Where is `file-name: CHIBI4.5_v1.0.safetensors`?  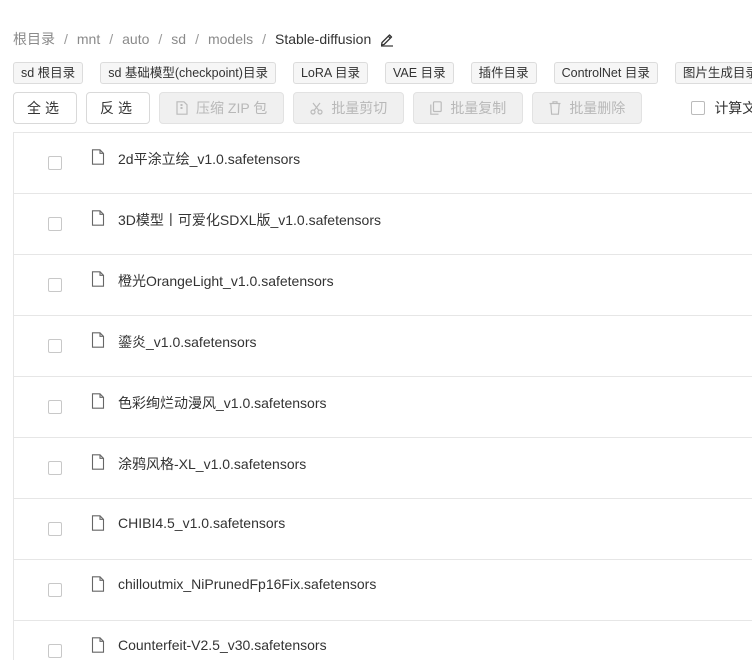 file-name: CHIBI4.5_v1.0.safetensors is located at coordinates (201, 523).